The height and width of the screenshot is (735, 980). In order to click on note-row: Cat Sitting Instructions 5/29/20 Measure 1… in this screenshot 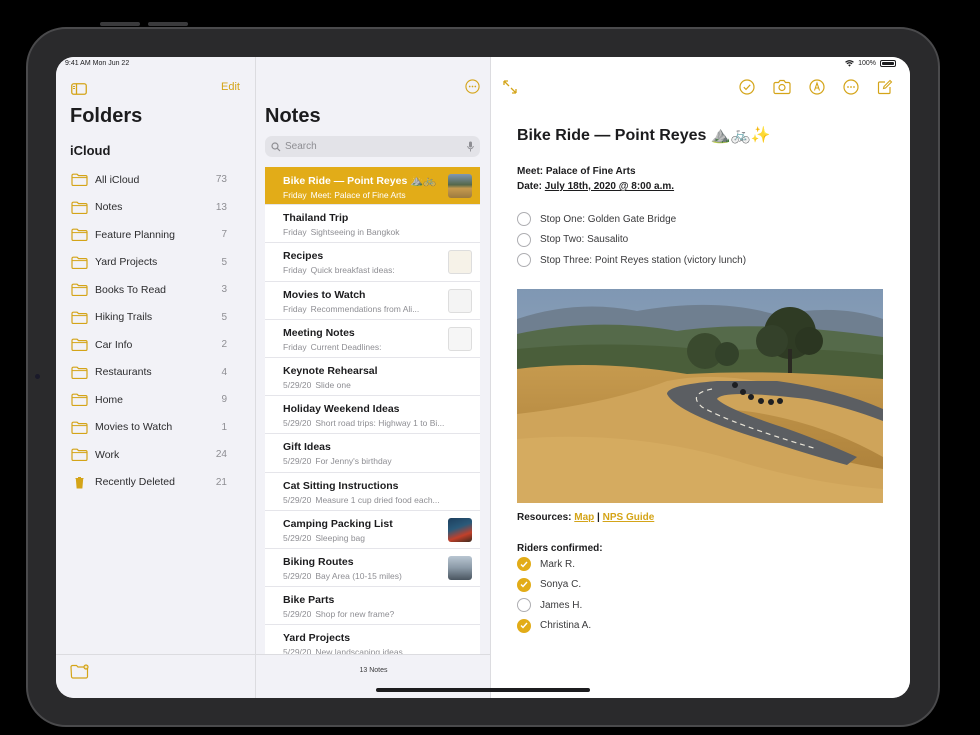, I will do `click(372, 491)`.